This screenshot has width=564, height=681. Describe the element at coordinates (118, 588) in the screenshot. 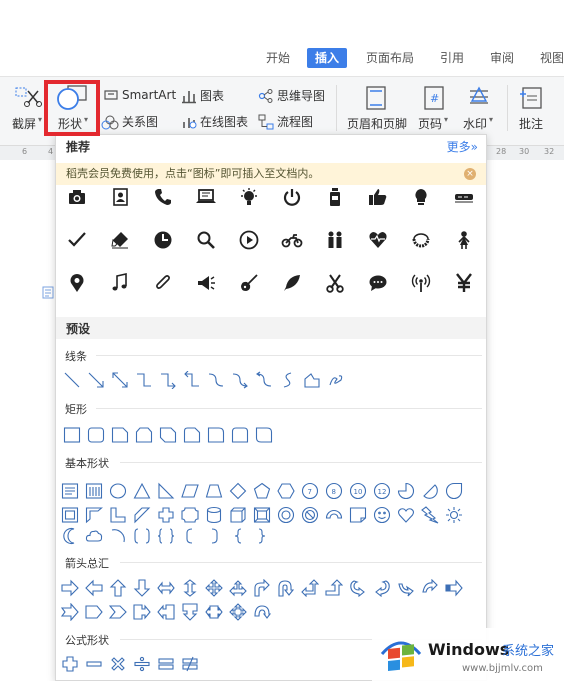

I see `up-arrow-shape` at that location.